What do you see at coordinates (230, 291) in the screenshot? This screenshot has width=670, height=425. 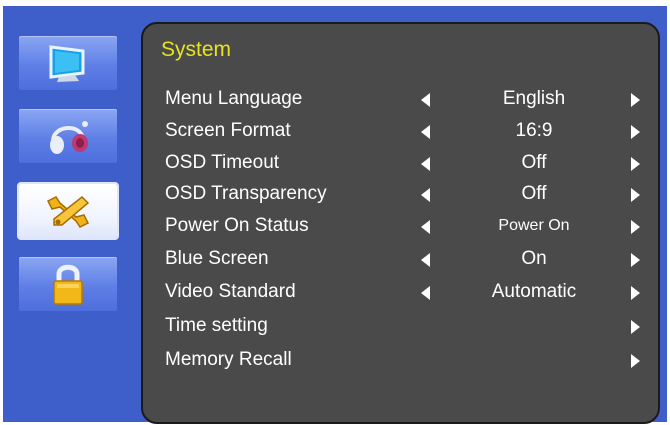 I see `menu-item-label: Video Standard` at bounding box center [230, 291].